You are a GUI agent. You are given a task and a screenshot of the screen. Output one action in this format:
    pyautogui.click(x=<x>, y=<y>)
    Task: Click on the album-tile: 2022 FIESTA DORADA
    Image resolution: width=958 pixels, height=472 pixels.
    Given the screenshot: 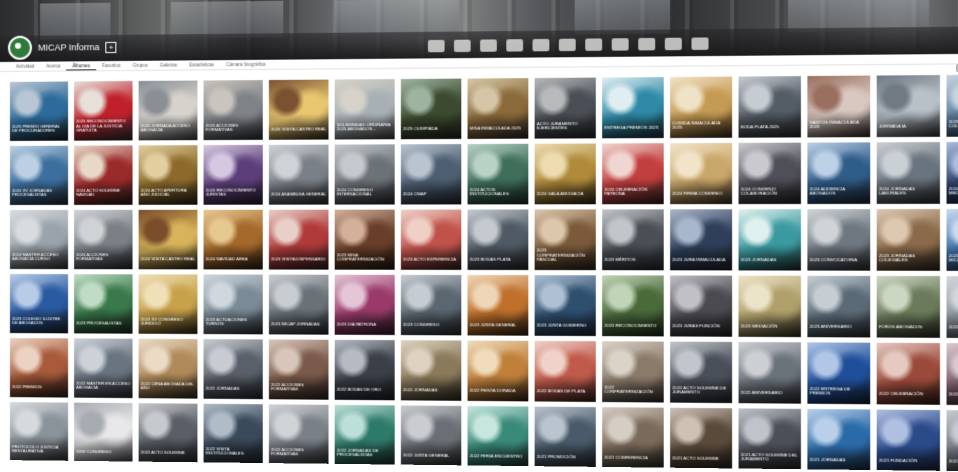 What is the action you would take?
    pyautogui.click(x=498, y=371)
    